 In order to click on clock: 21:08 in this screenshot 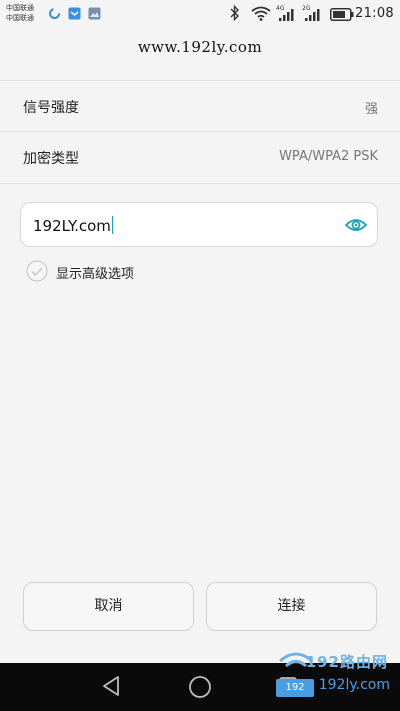, I will do `click(374, 13)`.